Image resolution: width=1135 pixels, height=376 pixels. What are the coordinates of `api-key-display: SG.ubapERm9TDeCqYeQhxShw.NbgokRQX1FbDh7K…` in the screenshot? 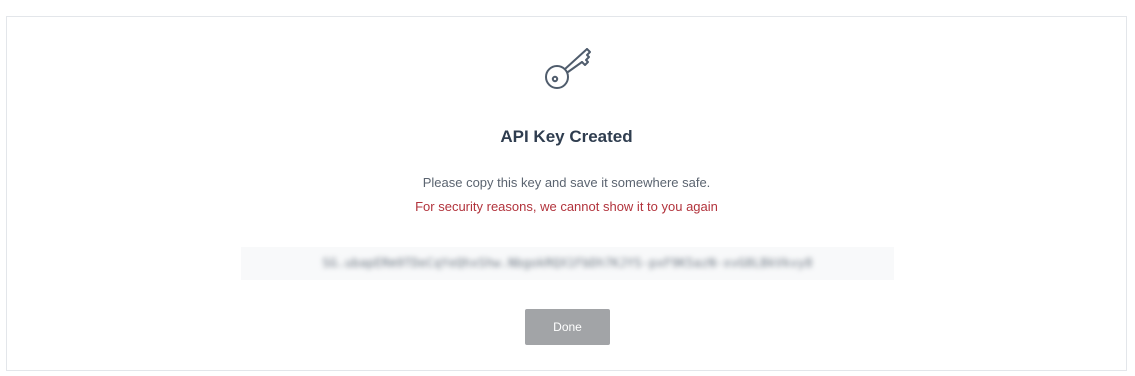 It's located at (567, 263).